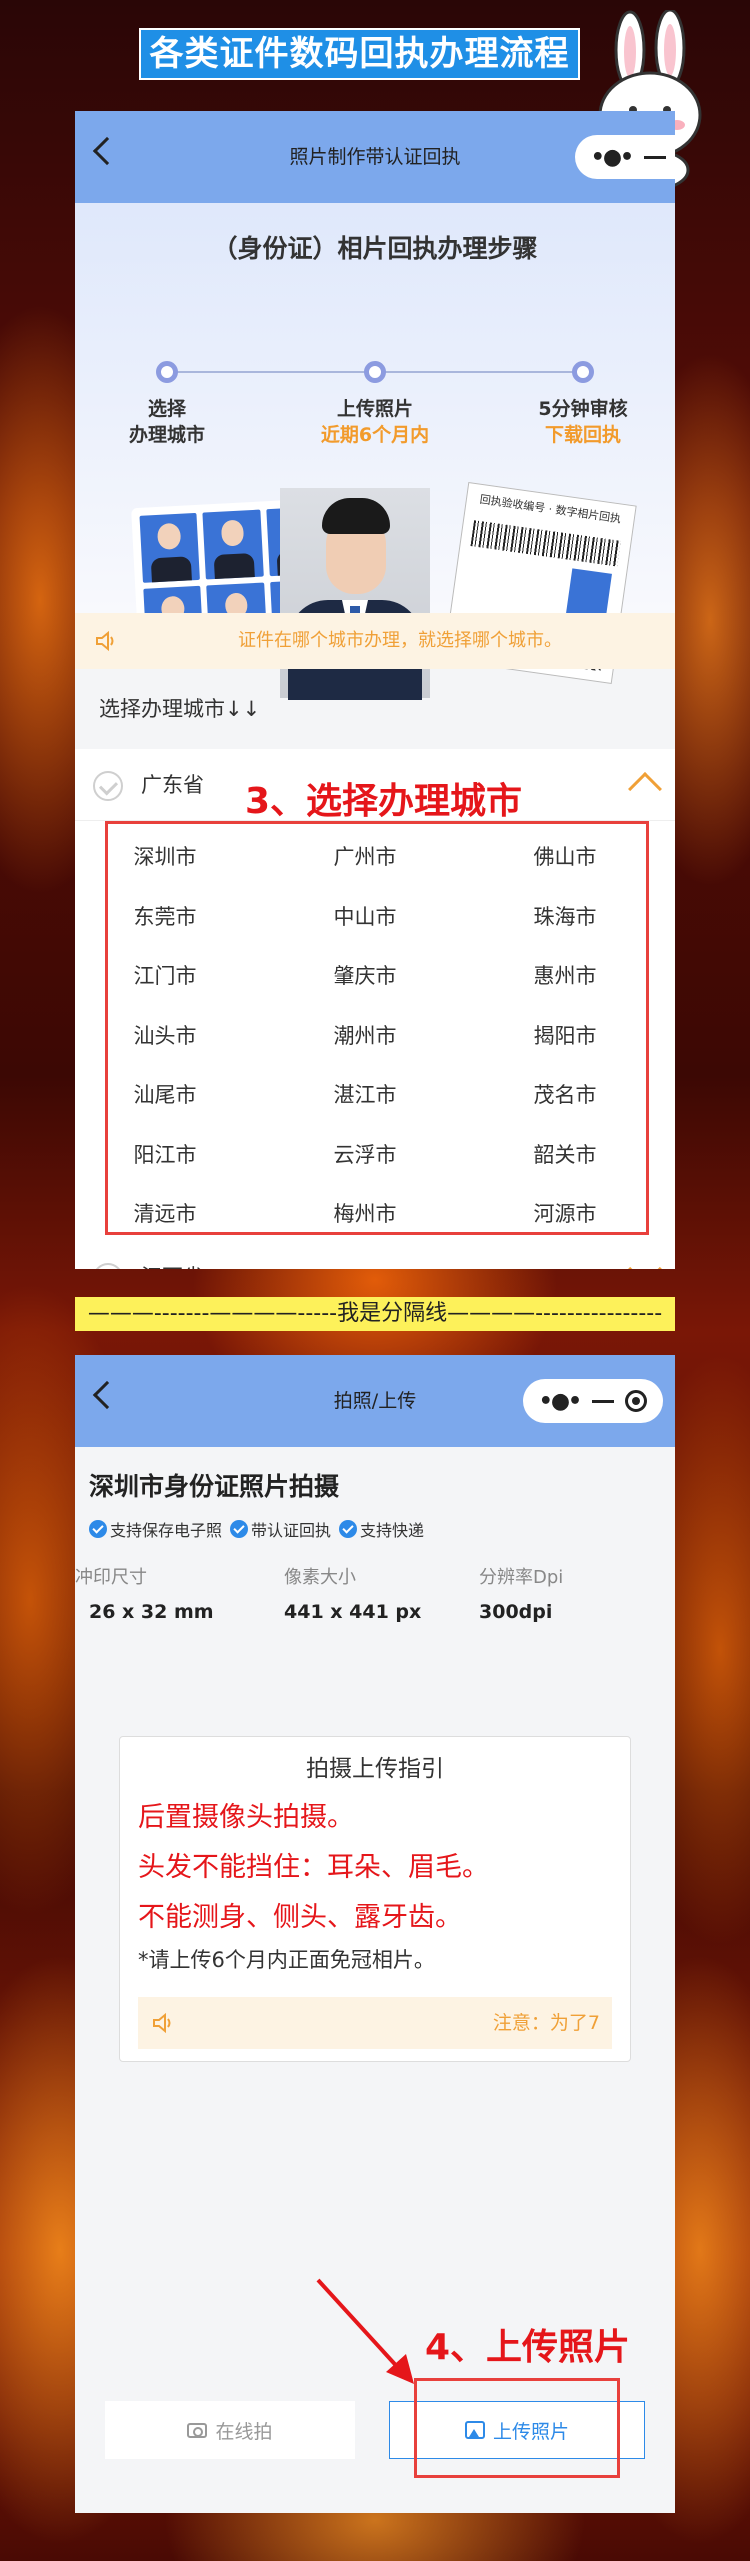  What do you see at coordinates (291, 1530) in the screenshot?
I see `badge-label: 带认证回执` at bounding box center [291, 1530].